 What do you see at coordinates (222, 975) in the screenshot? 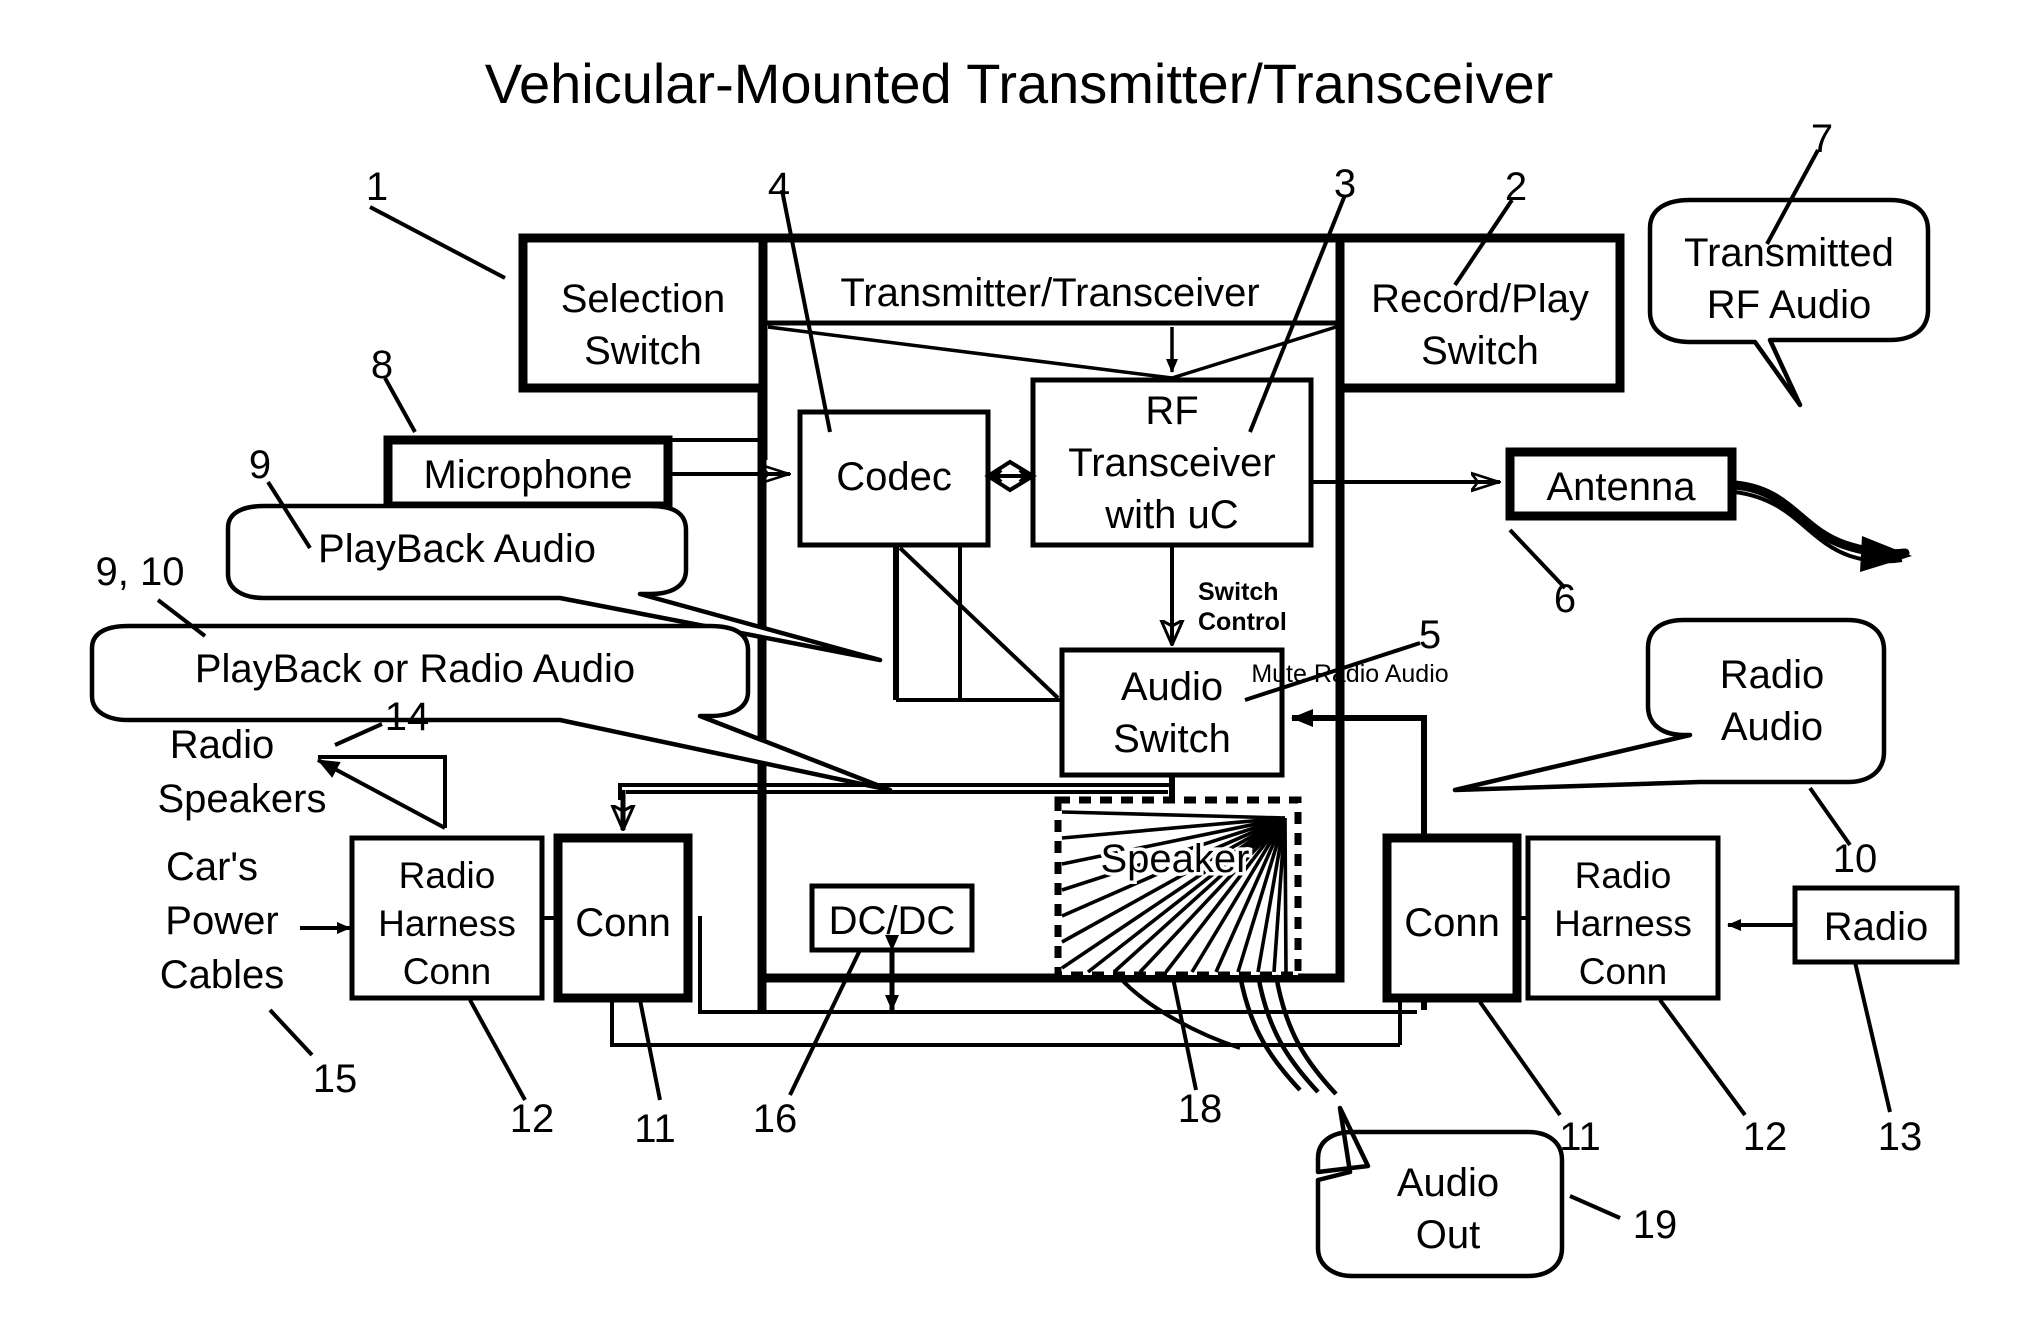
I see `cars-power-line-3: Cables` at bounding box center [222, 975].